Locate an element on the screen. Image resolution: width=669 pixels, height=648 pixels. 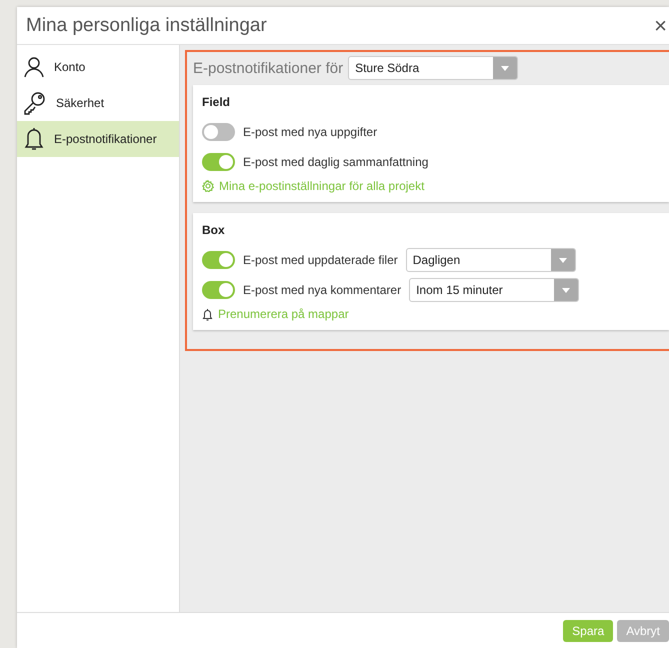
key-icon is located at coordinates (35, 103).